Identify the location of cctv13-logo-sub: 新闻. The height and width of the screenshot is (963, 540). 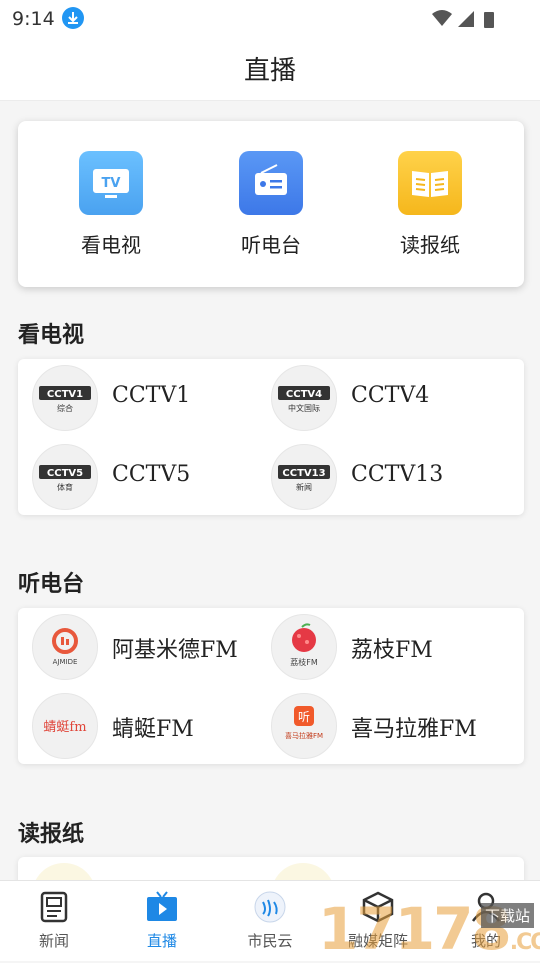
(304, 487).